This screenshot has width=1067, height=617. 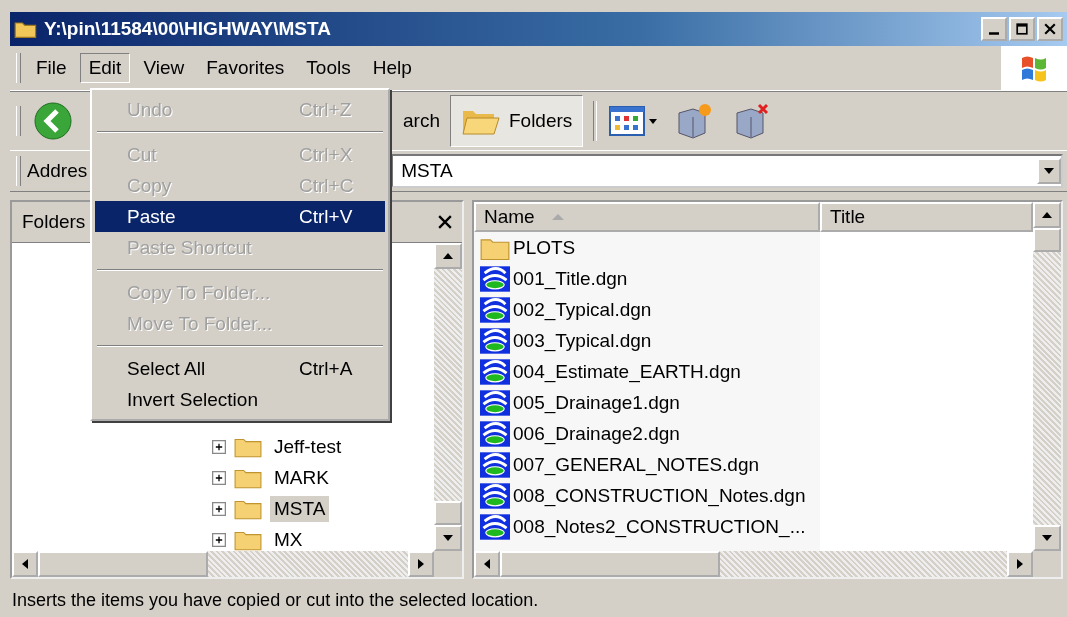 I want to click on menu-item: Edit, so click(x=105, y=68).